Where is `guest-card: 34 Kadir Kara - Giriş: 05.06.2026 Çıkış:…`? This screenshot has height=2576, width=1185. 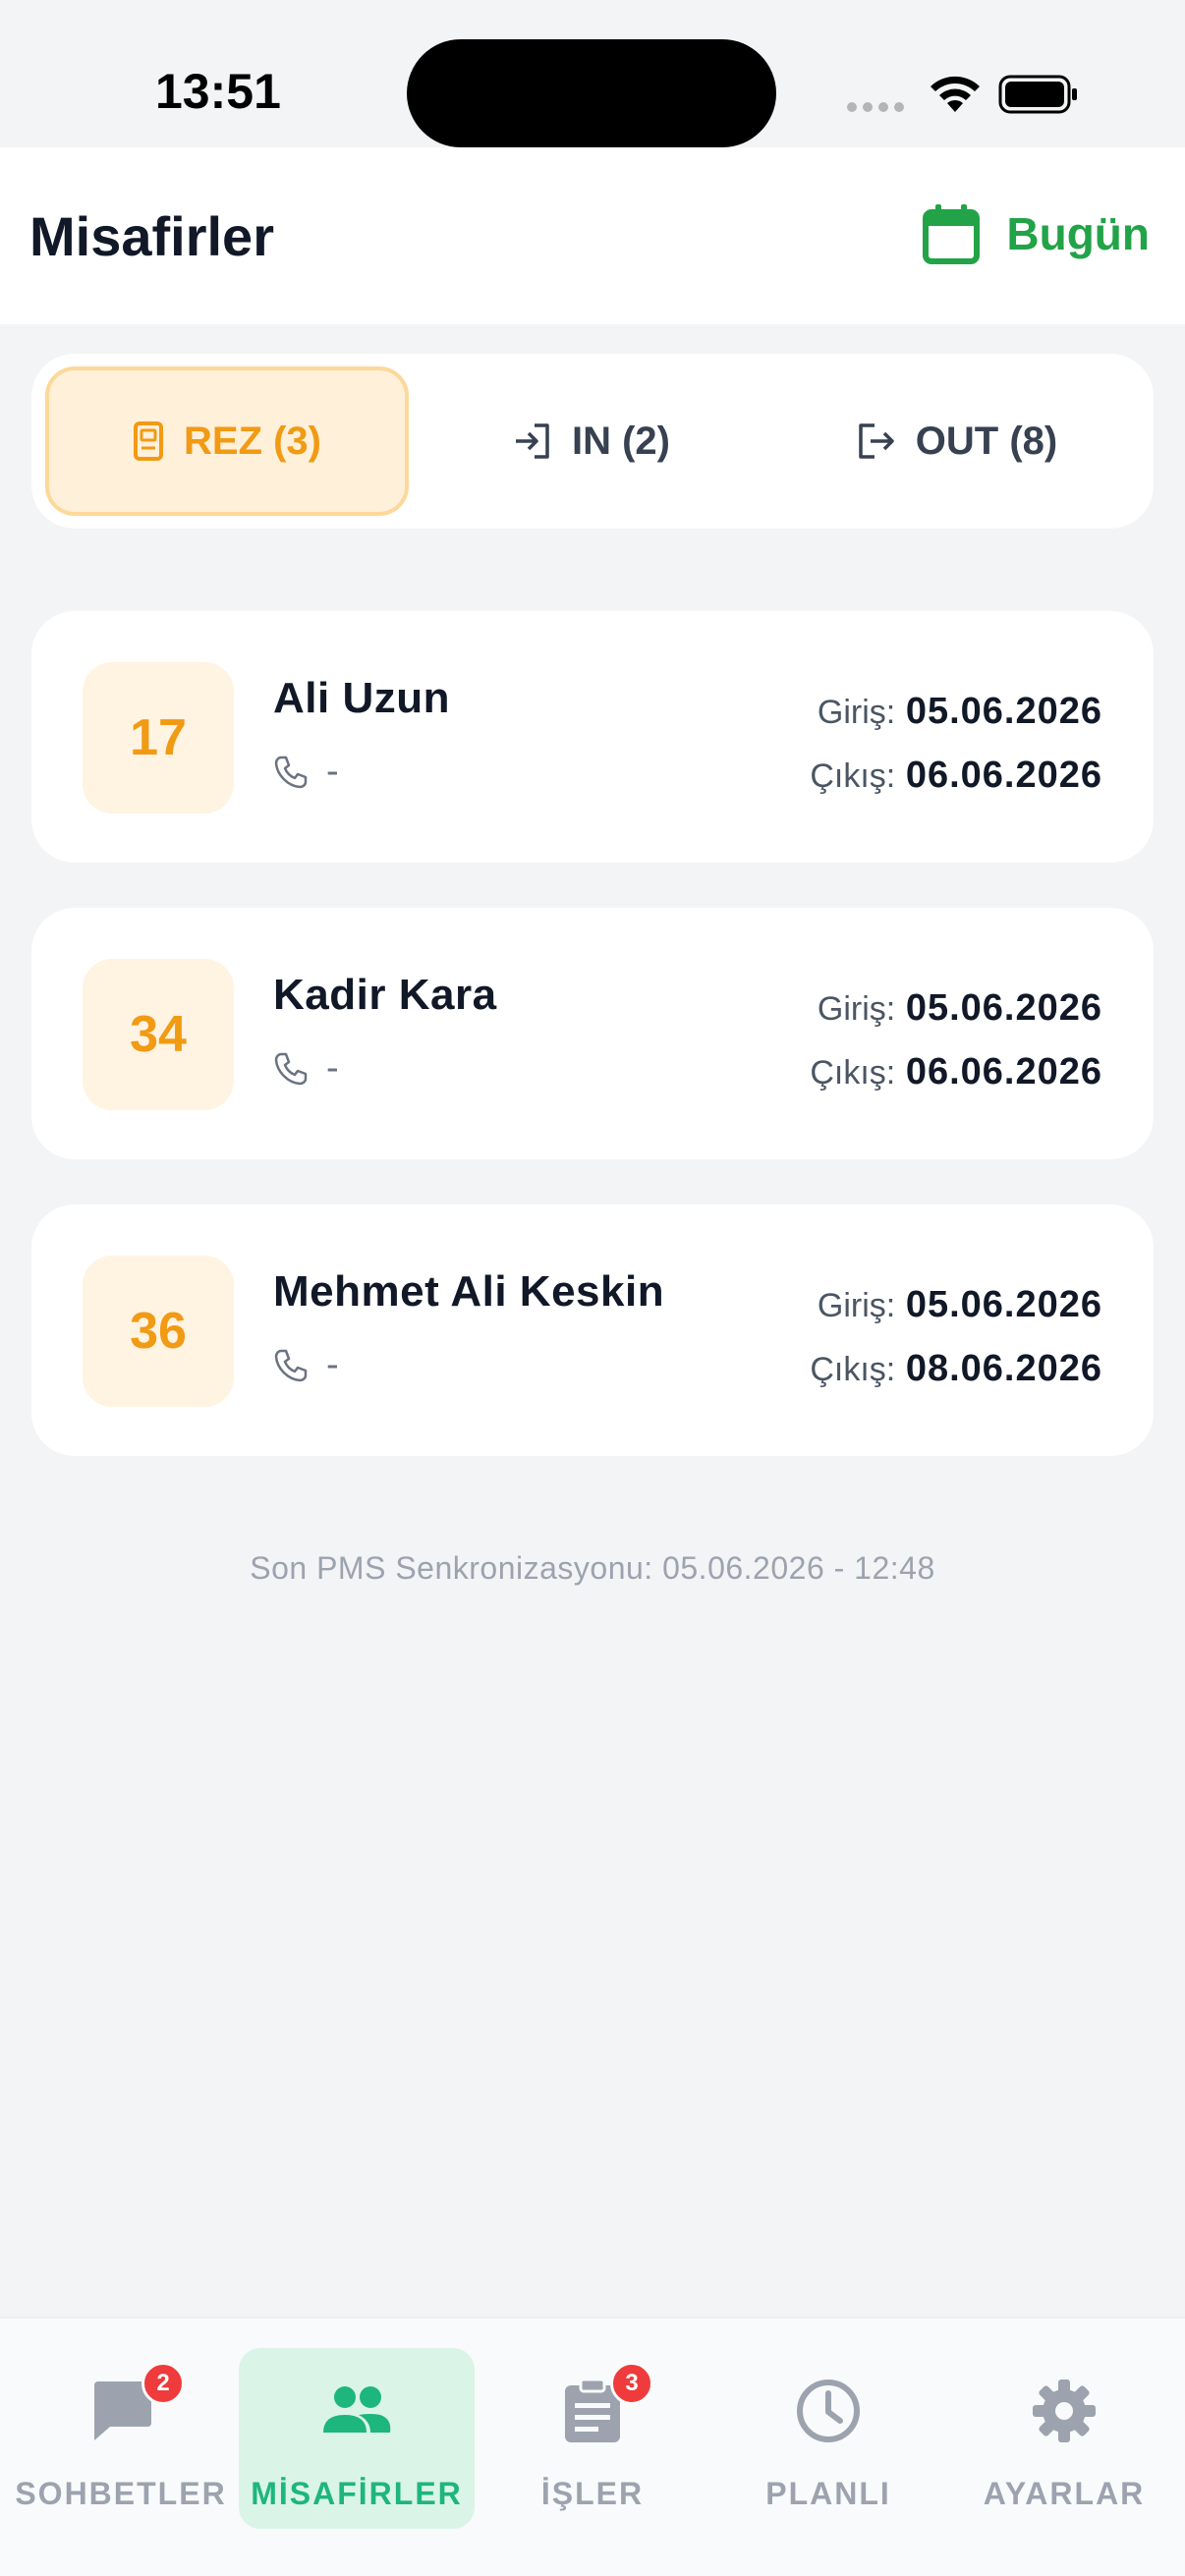 guest-card: 34 Kadir Kara - Giriş: 05.06.2026 Çıkış:… is located at coordinates (592, 1033).